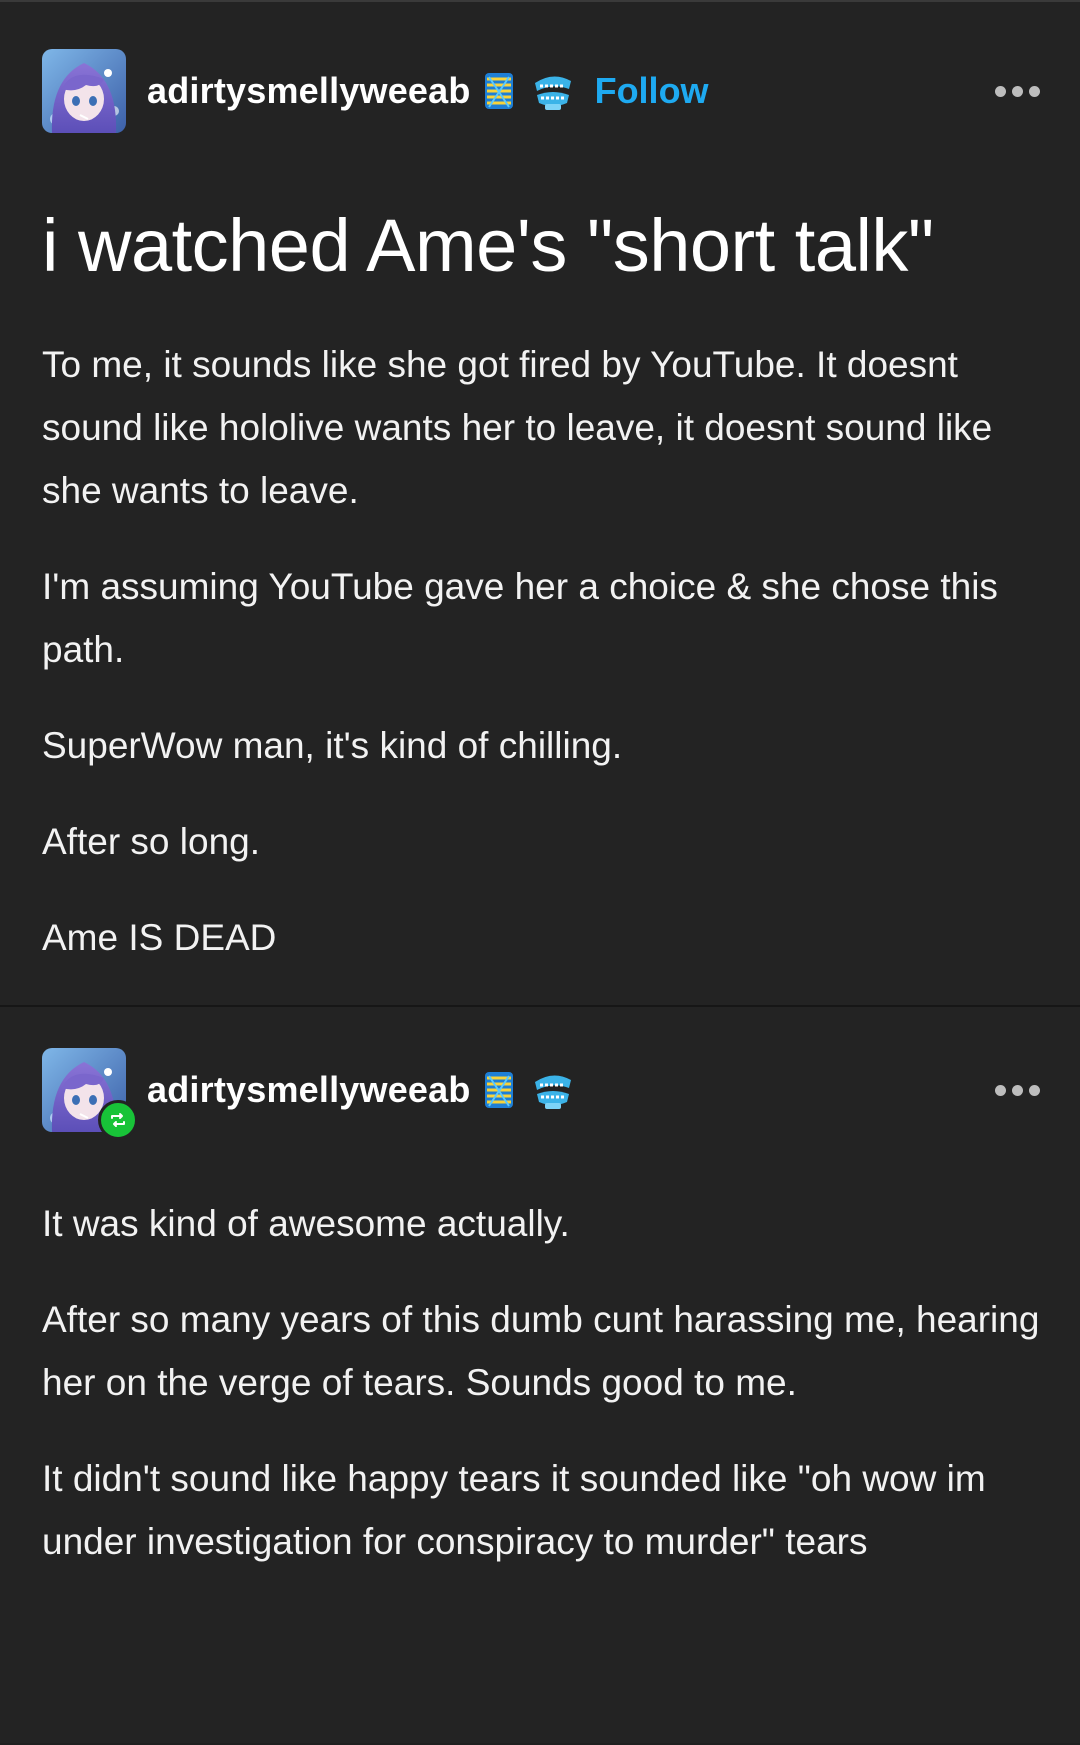 The width and height of the screenshot is (1080, 1745). I want to click on post-title: i watched Ame's "short talk", so click(488, 245).